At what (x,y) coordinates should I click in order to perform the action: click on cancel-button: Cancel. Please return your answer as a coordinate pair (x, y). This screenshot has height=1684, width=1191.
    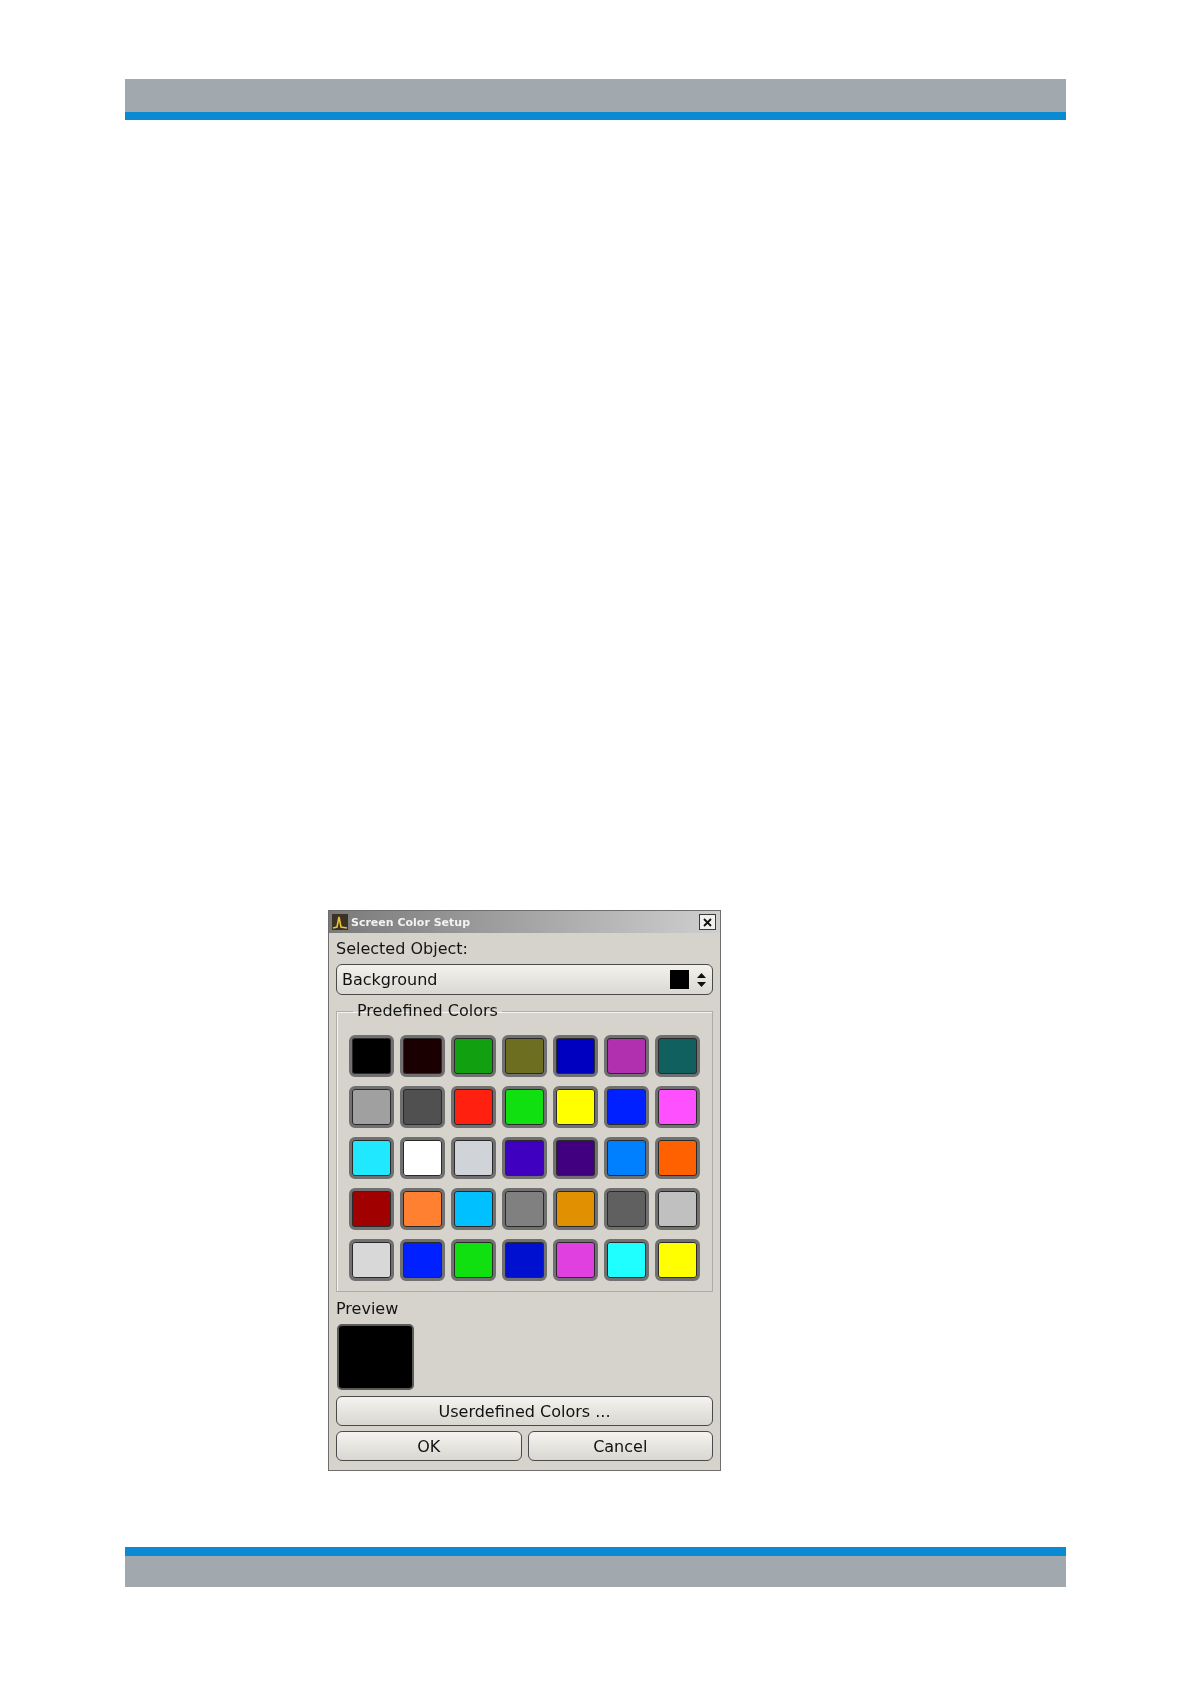
    Looking at the image, I should click on (620, 1446).